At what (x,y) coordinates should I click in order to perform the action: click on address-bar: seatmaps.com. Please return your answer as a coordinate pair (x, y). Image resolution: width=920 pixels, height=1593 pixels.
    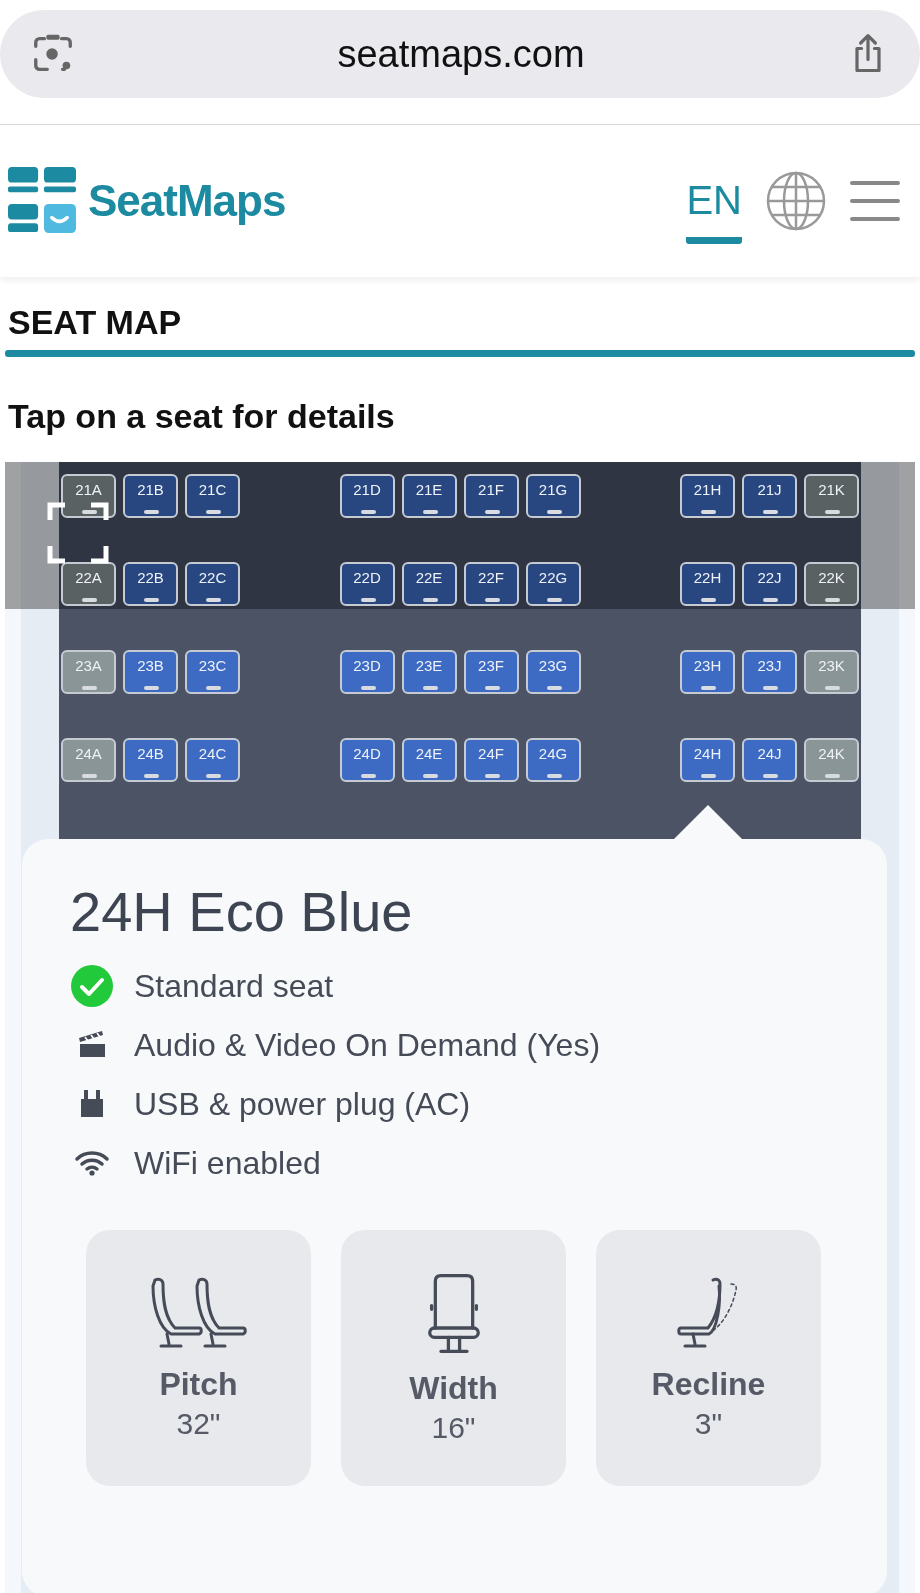
    Looking at the image, I should click on (460, 54).